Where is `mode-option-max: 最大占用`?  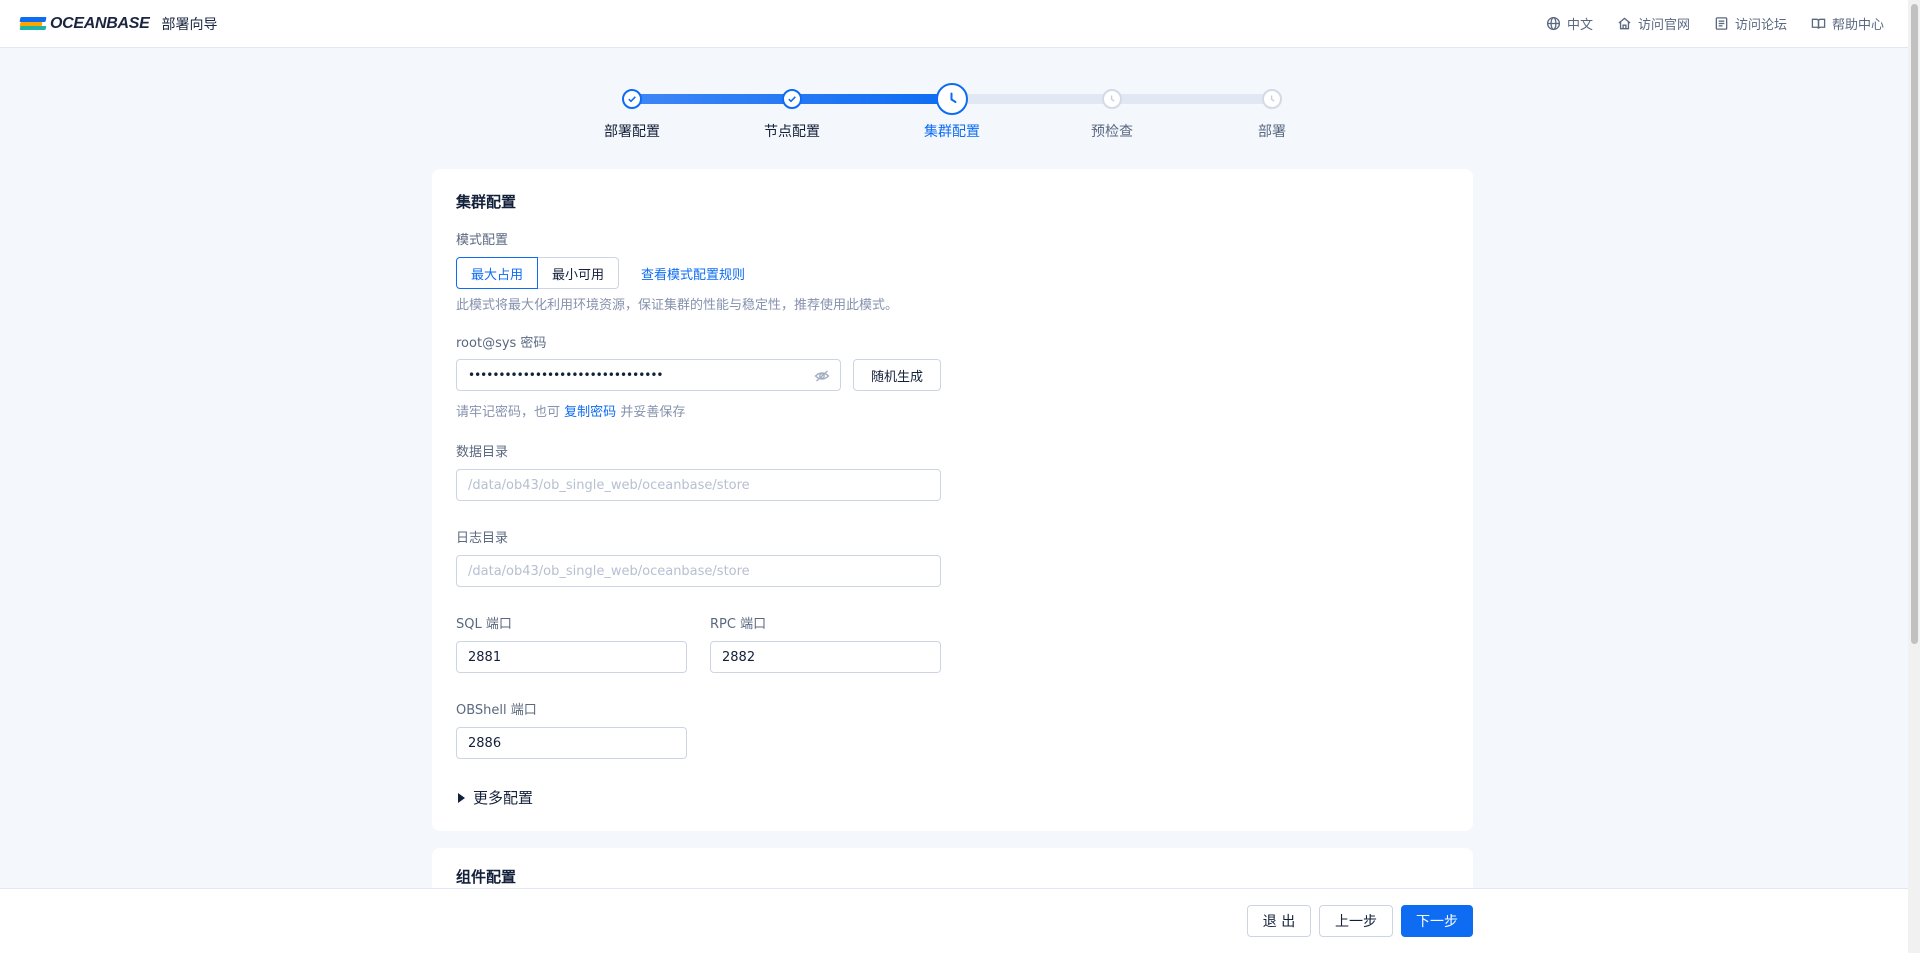
mode-option-max: 最大占用 is located at coordinates (497, 273).